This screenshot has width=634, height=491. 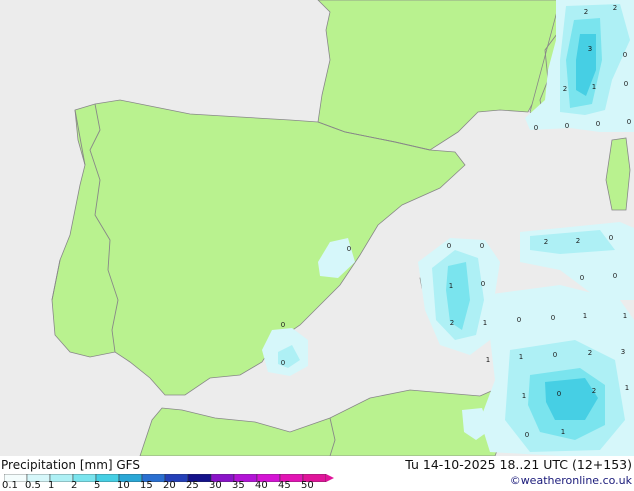 I want to click on colorbar-tick-label: 10, so click(x=123, y=485).